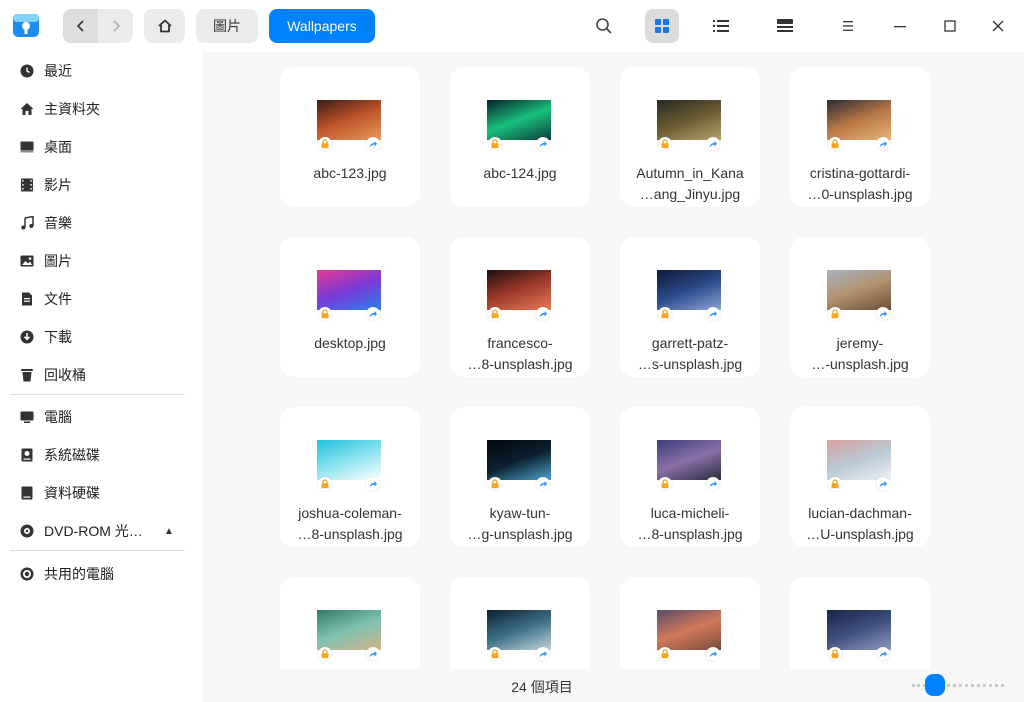  Describe the element at coordinates (58, 147) in the screenshot. I see `sidebar-item-label: 桌面` at that location.